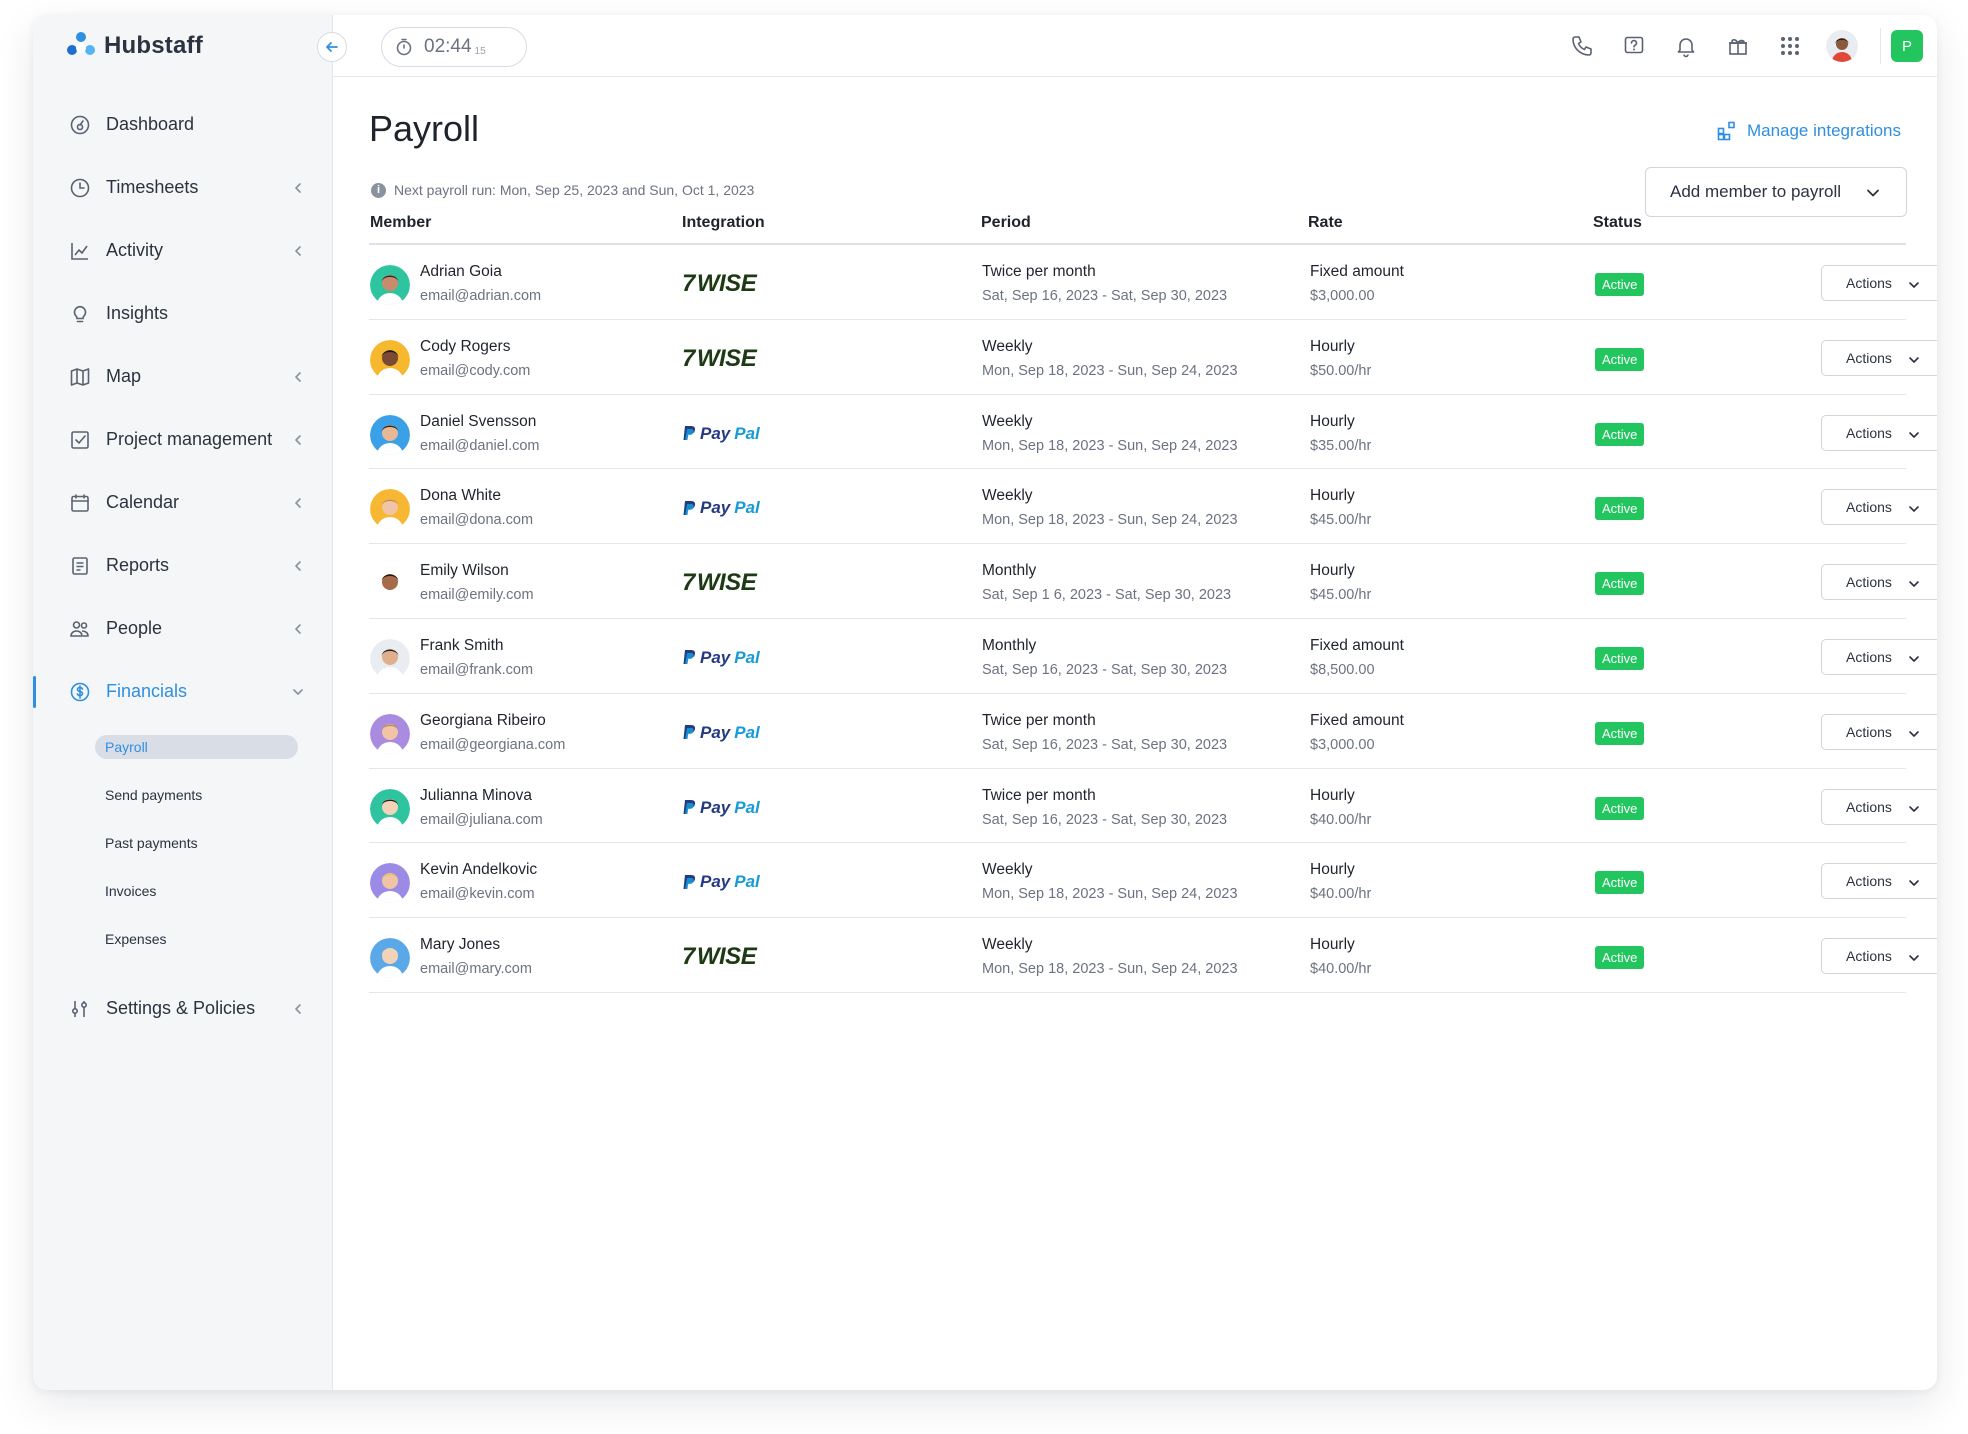  I want to click on manage-integrations-link: Manage integrations, so click(1809, 131).